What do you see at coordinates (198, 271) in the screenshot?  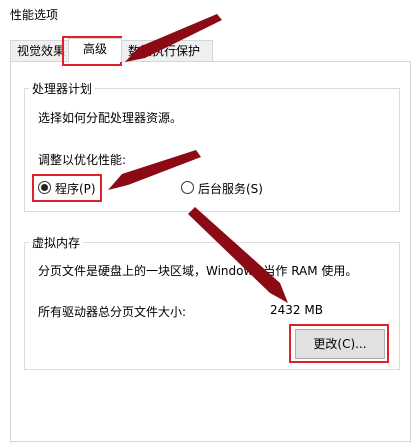 I see `paging-file-description: 分页文件是硬盘上的一块区域，Windows 当作 RAM 使用。` at bounding box center [198, 271].